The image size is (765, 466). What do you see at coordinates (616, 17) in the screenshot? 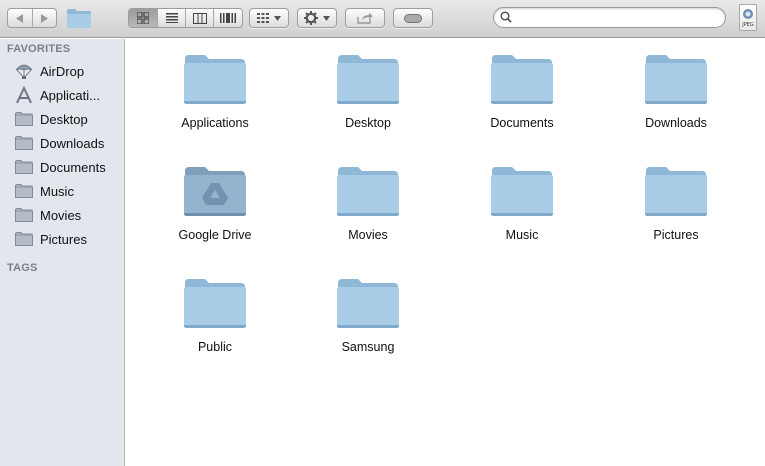
I see `search-input` at bounding box center [616, 17].